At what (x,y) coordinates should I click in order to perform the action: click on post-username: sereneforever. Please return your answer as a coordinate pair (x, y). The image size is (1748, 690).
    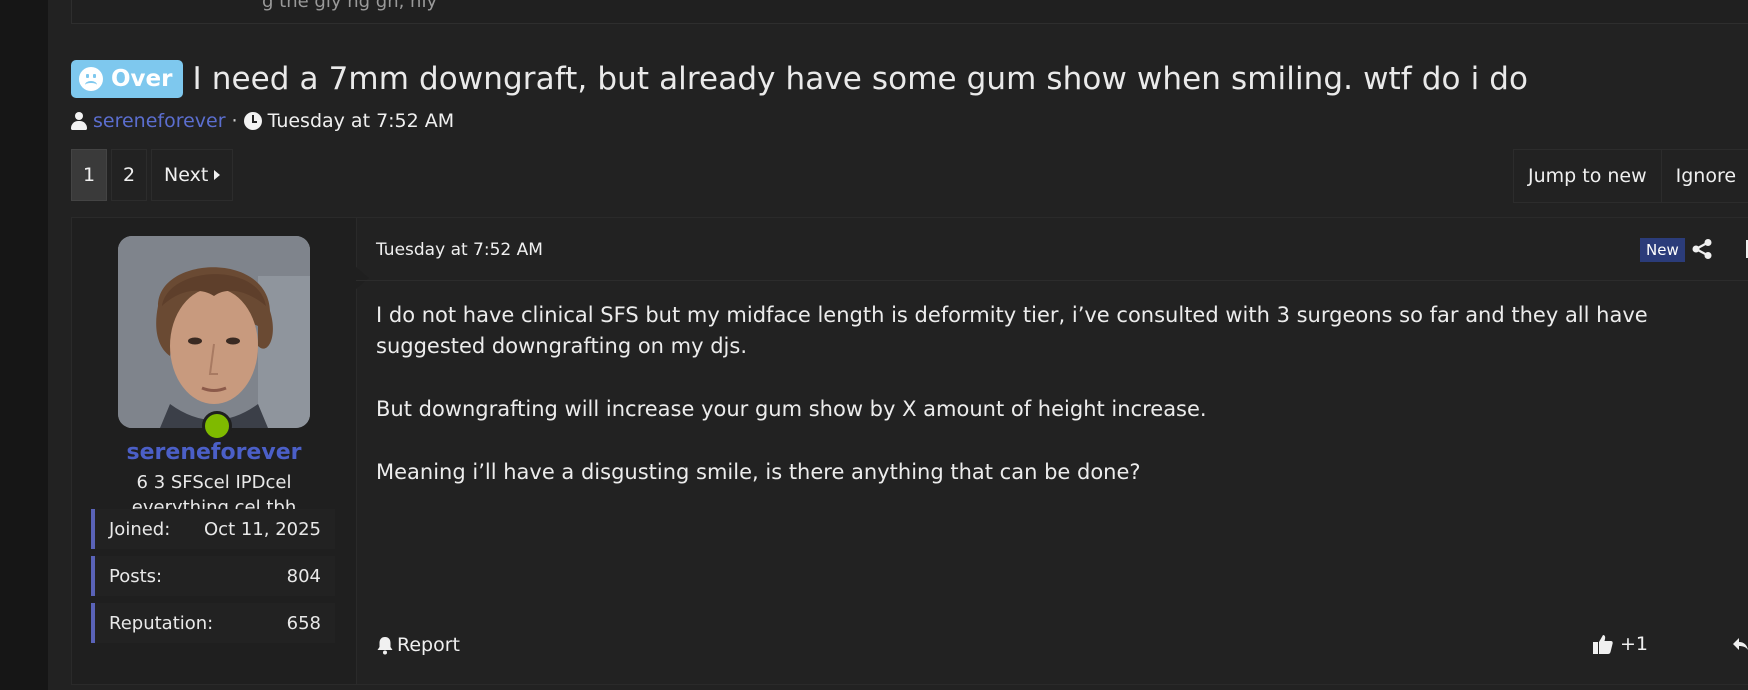
    Looking at the image, I should click on (214, 452).